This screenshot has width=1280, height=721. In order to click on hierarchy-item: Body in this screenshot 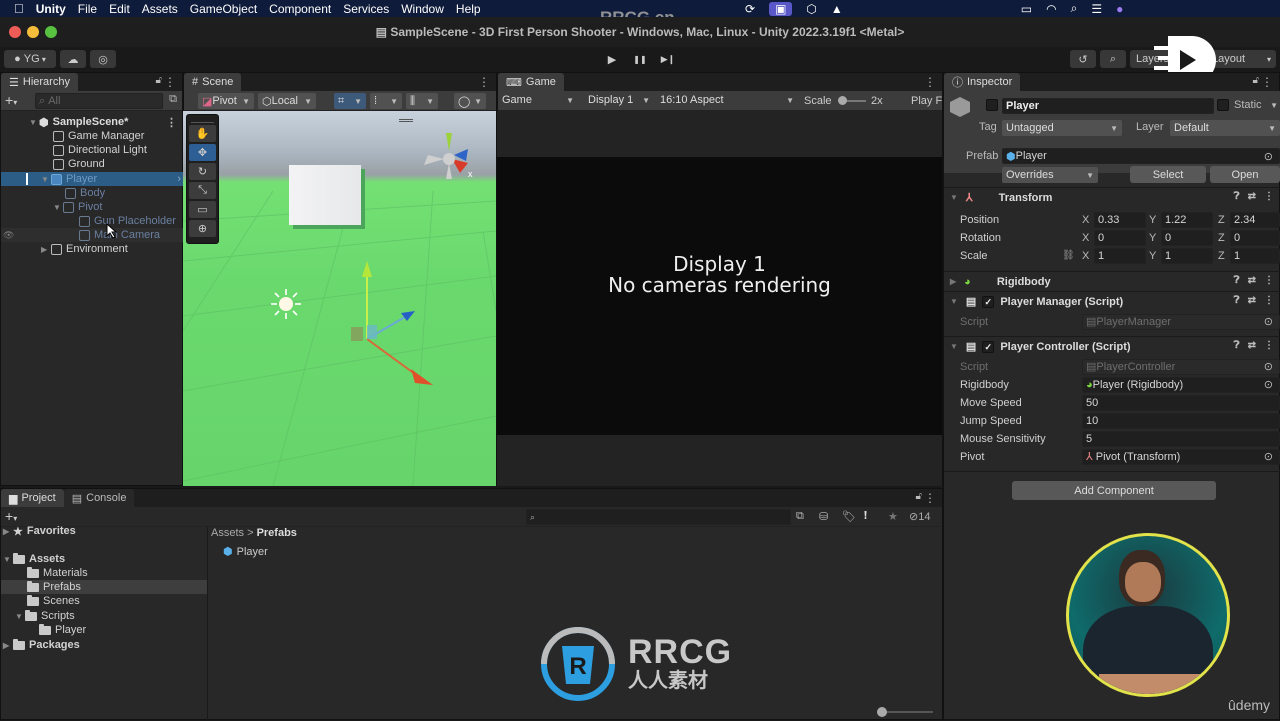, I will do `click(93, 193)`.